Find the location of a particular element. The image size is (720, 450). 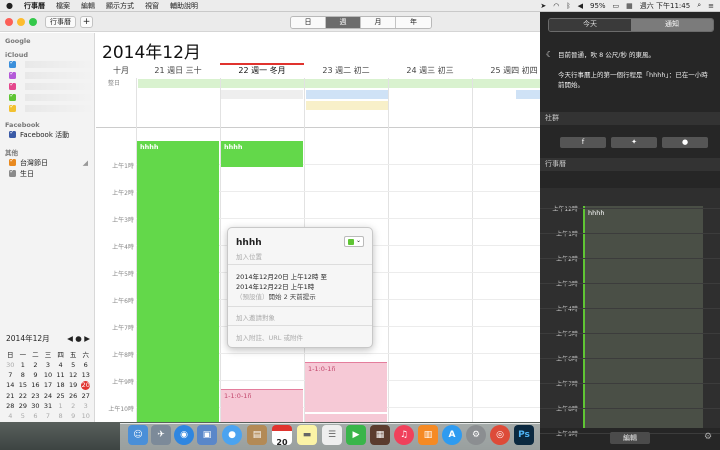

reminders-icon: ☰ is located at coordinates (332, 435).